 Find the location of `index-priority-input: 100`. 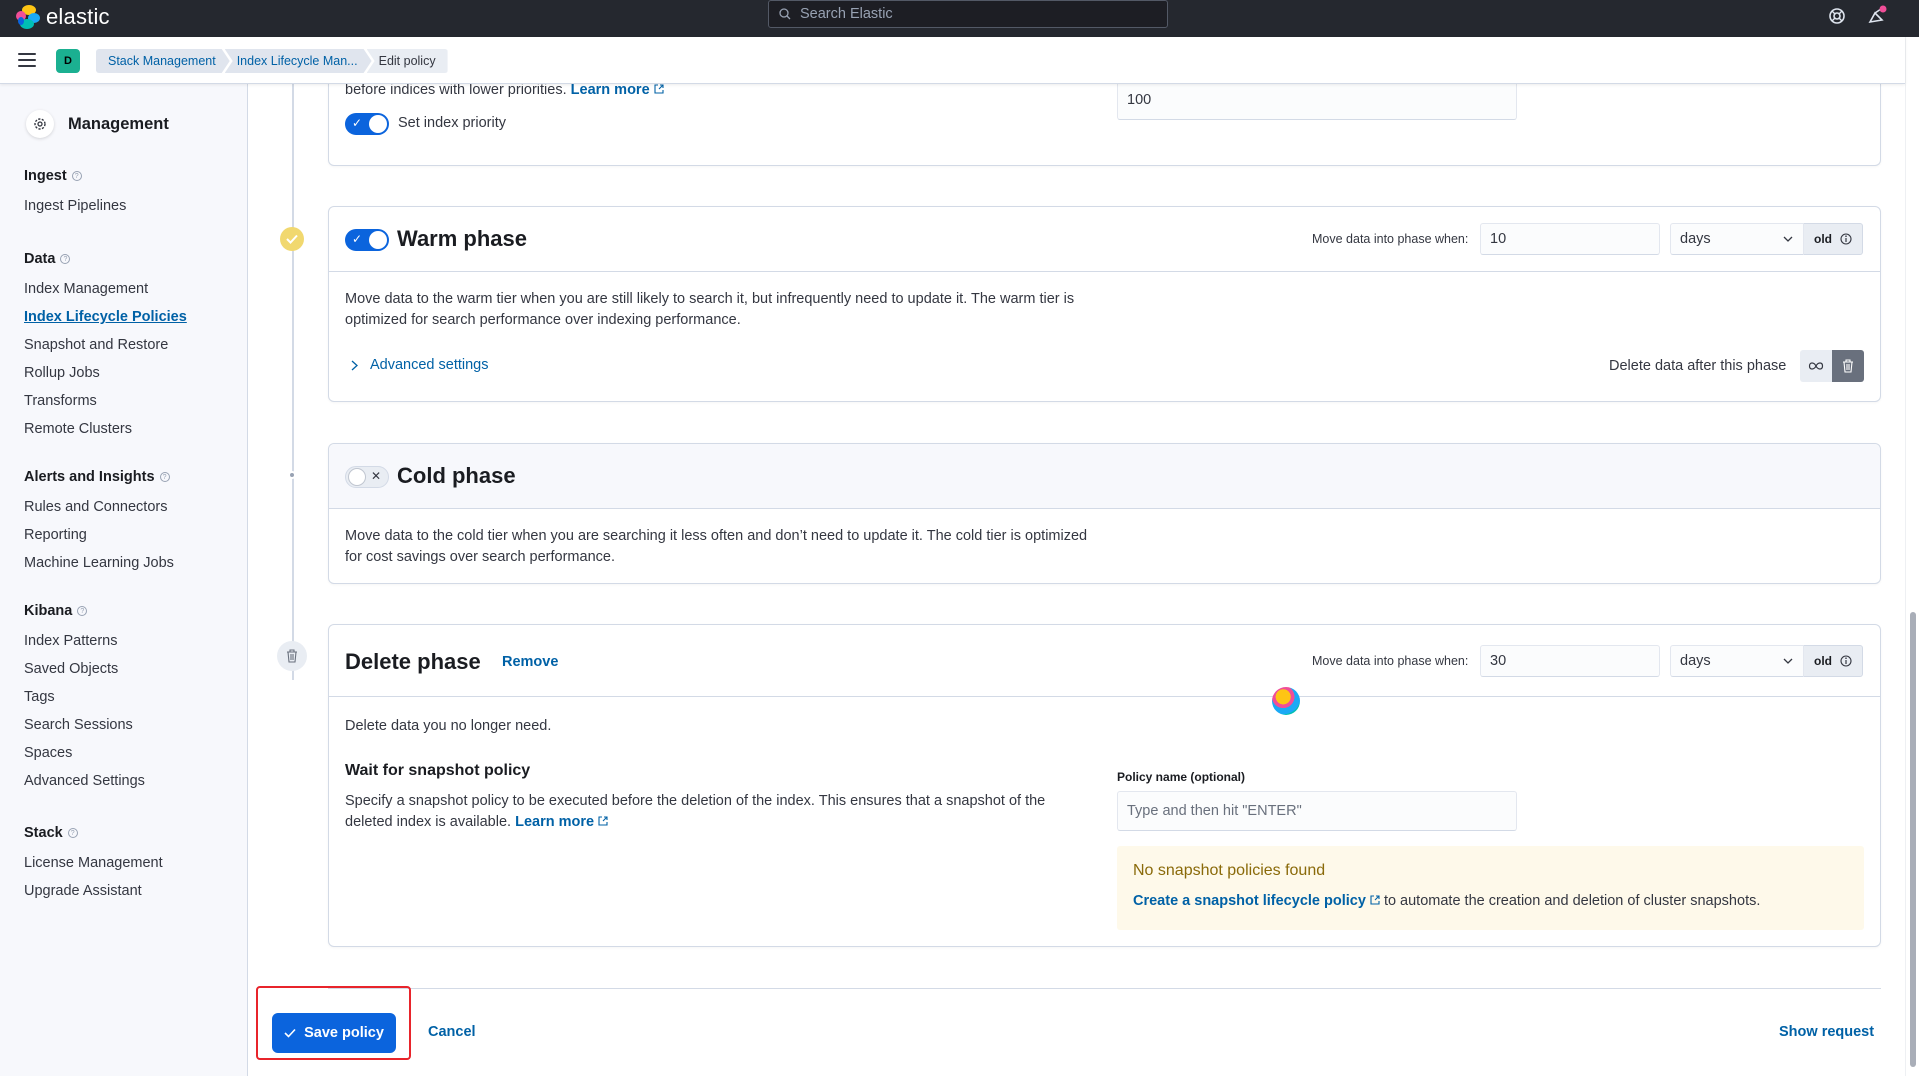

index-priority-input: 100 is located at coordinates (1317, 100).